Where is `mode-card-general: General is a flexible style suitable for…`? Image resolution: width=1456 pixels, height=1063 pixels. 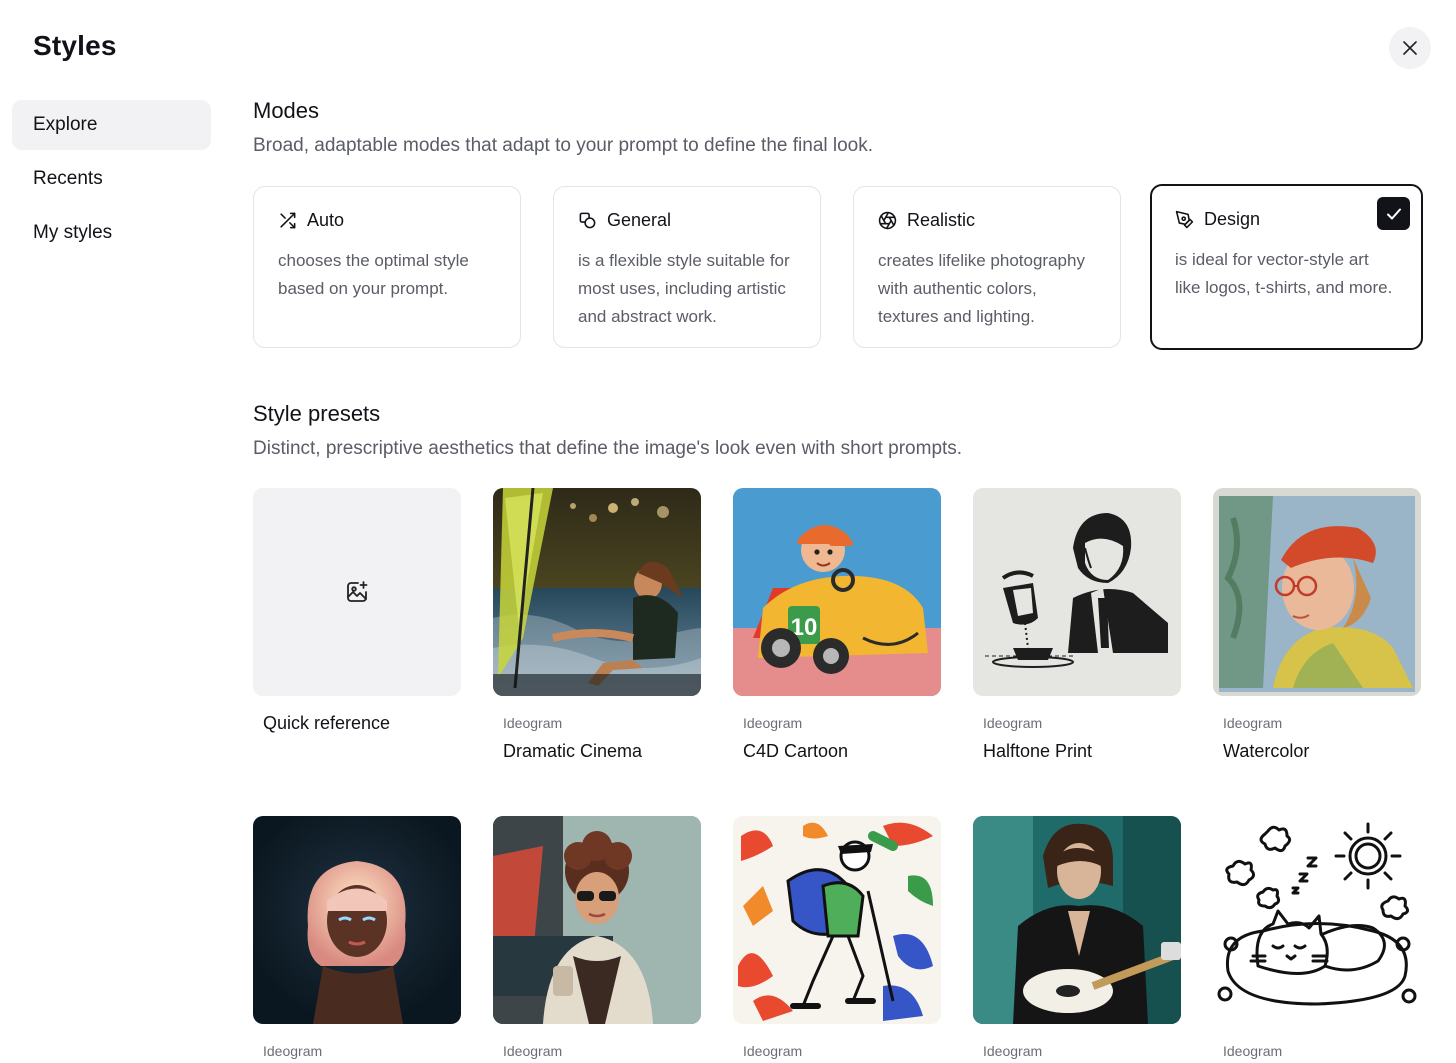 mode-card-general: General is a flexible style suitable for… is located at coordinates (687, 267).